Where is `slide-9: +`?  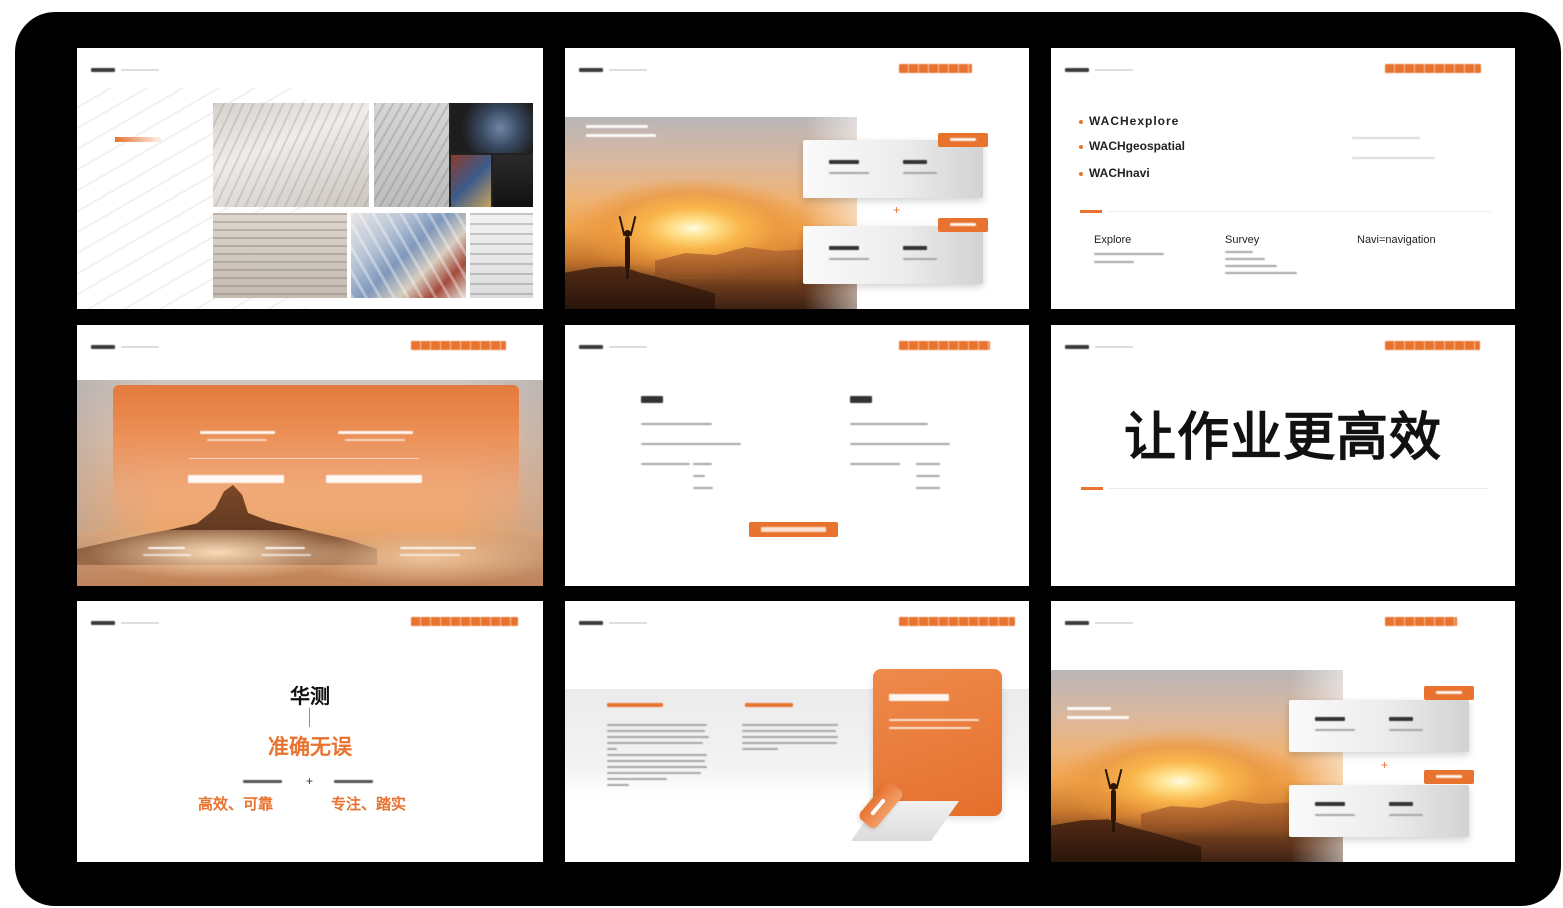
slide-9: + is located at coordinates (1283, 731).